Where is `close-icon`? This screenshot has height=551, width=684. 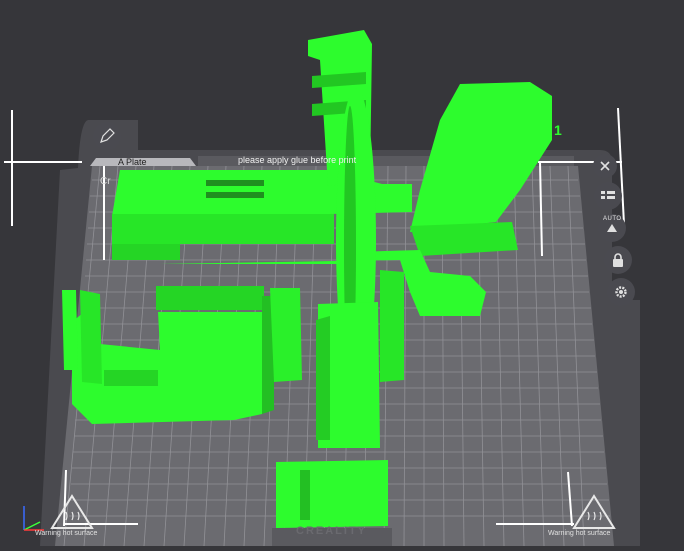 close-icon is located at coordinates (605, 166).